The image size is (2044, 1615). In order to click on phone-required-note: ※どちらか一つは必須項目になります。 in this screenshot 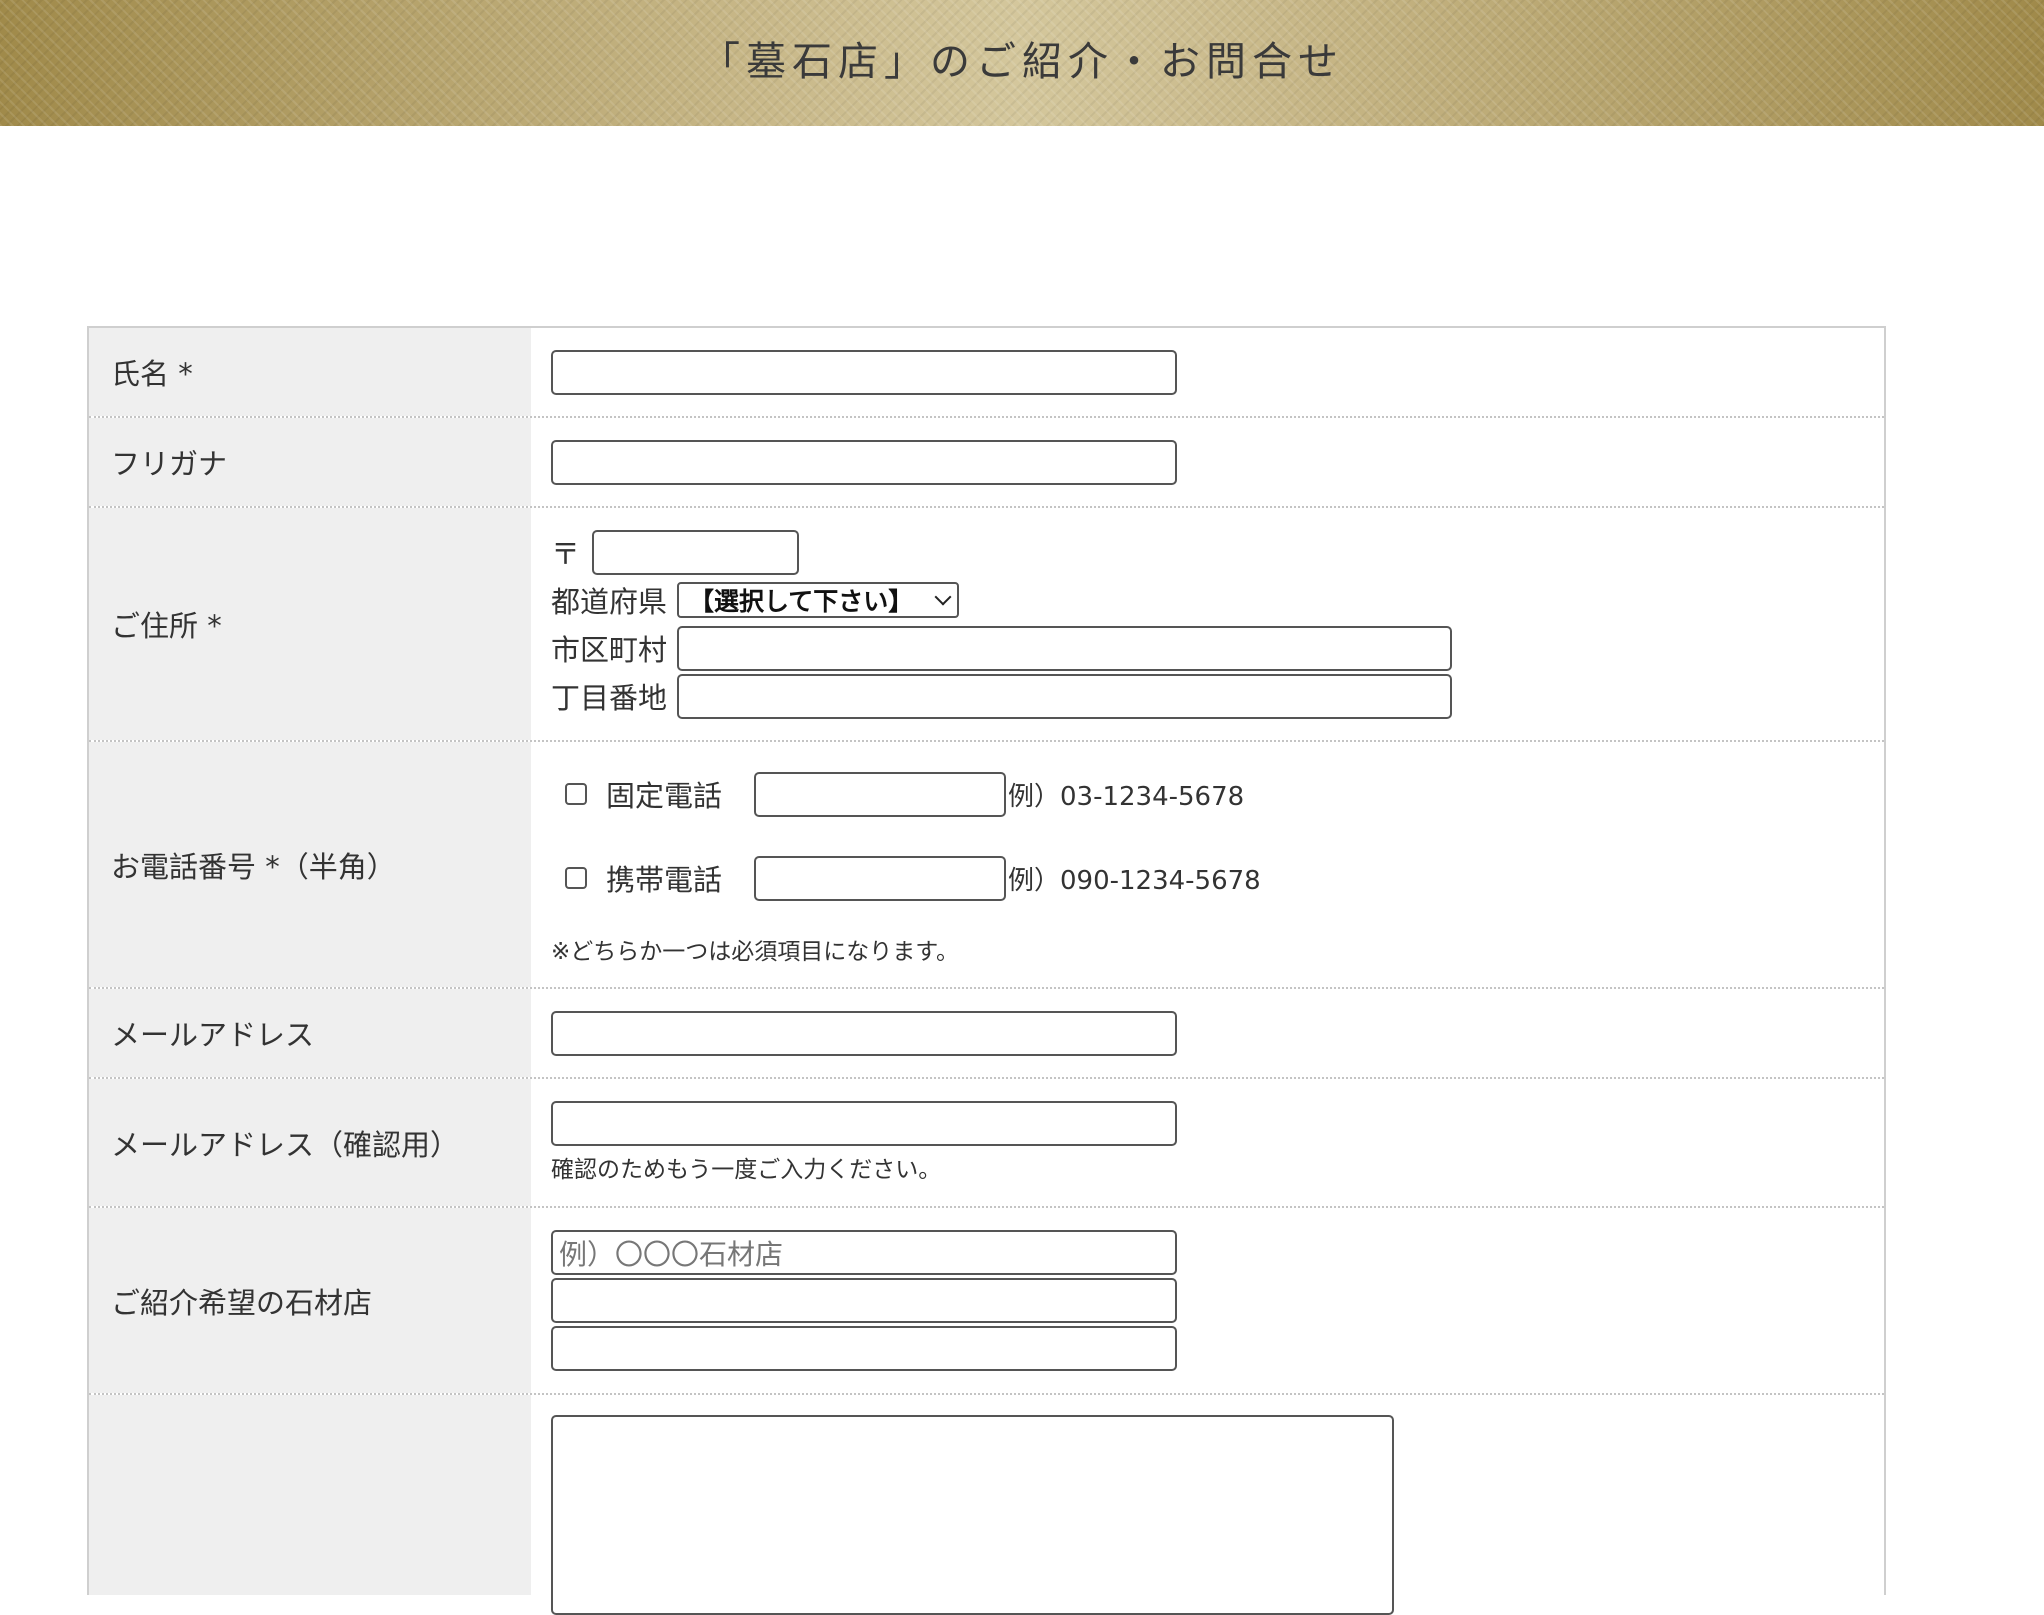, I will do `click(755, 952)`.